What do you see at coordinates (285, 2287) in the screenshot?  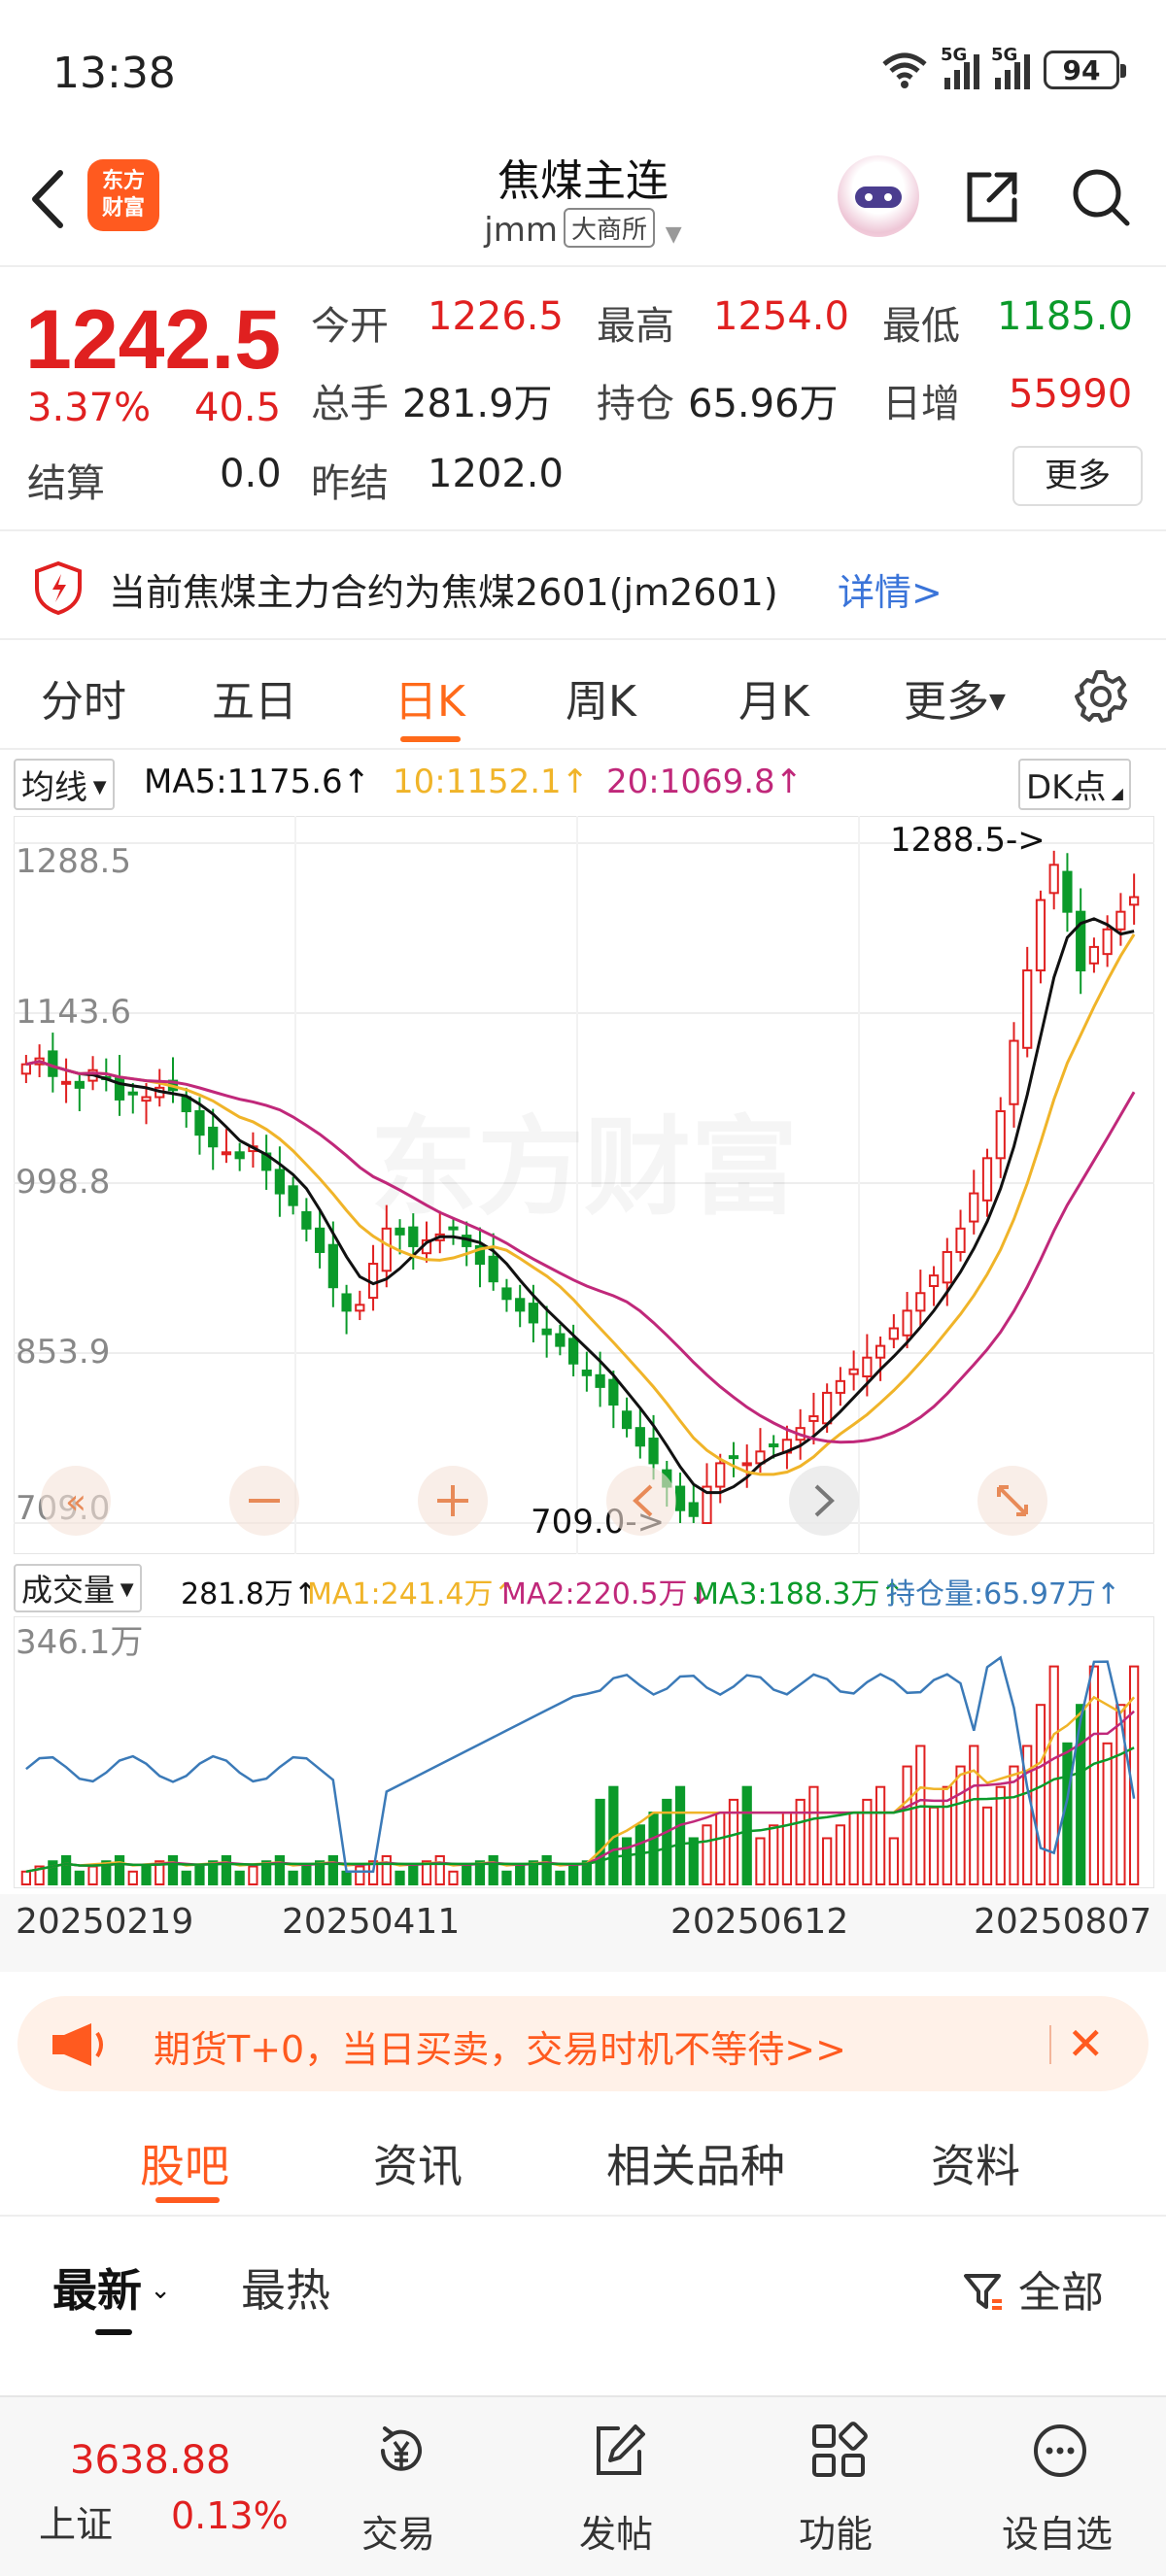 I see `sort-hot: 最热` at bounding box center [285, 2287].